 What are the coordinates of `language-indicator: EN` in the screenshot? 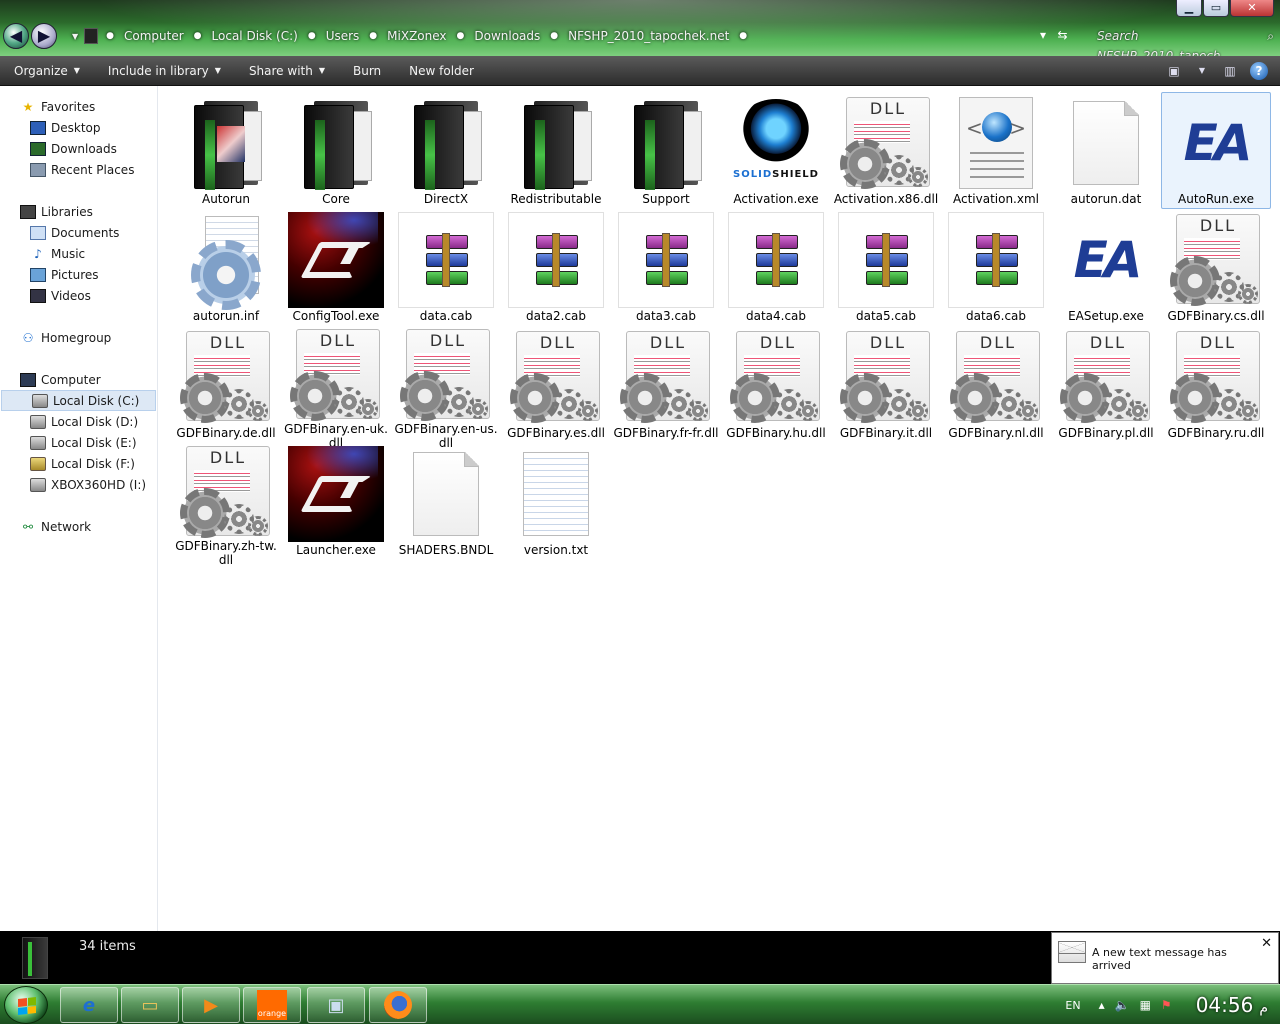 It's located at (1072, 1005).